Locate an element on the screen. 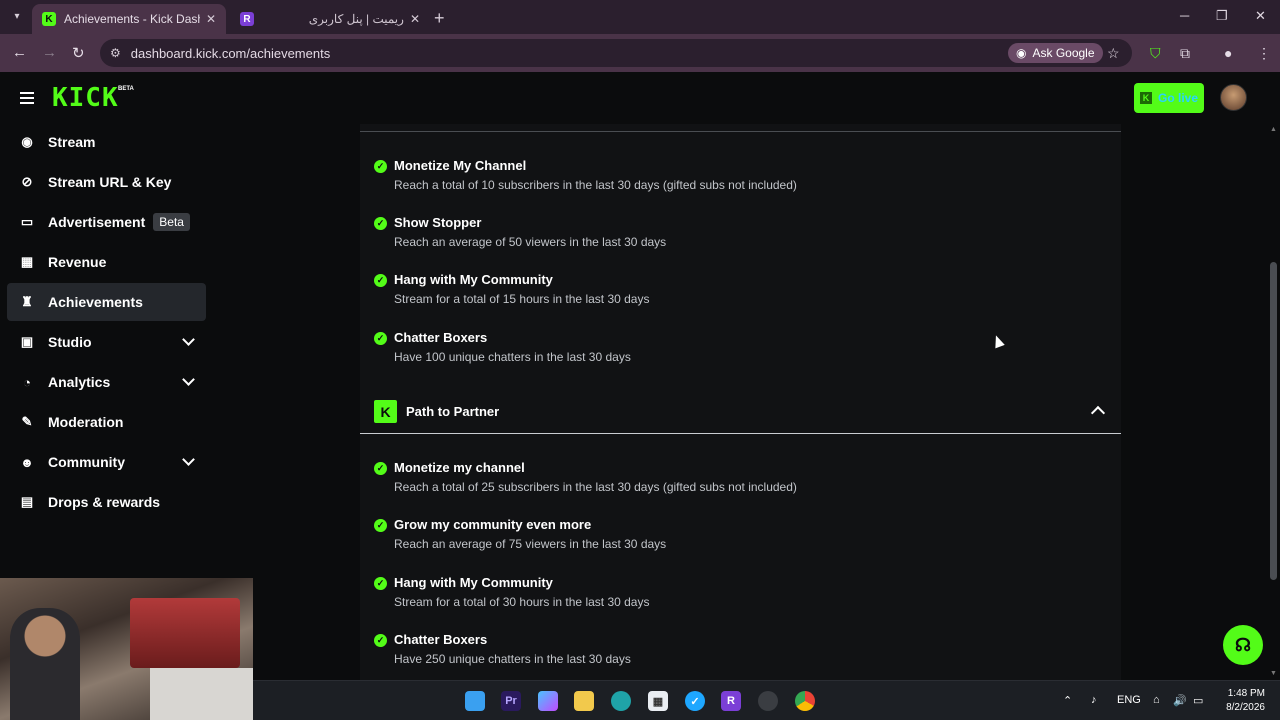 Image resolution: width=1280 pixels, height=720 pixels. store-icon: ▦ is located at coordinates (658, 701).